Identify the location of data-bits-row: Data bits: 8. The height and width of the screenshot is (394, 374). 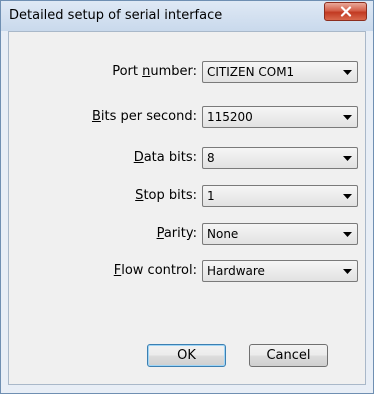
(188, 159).